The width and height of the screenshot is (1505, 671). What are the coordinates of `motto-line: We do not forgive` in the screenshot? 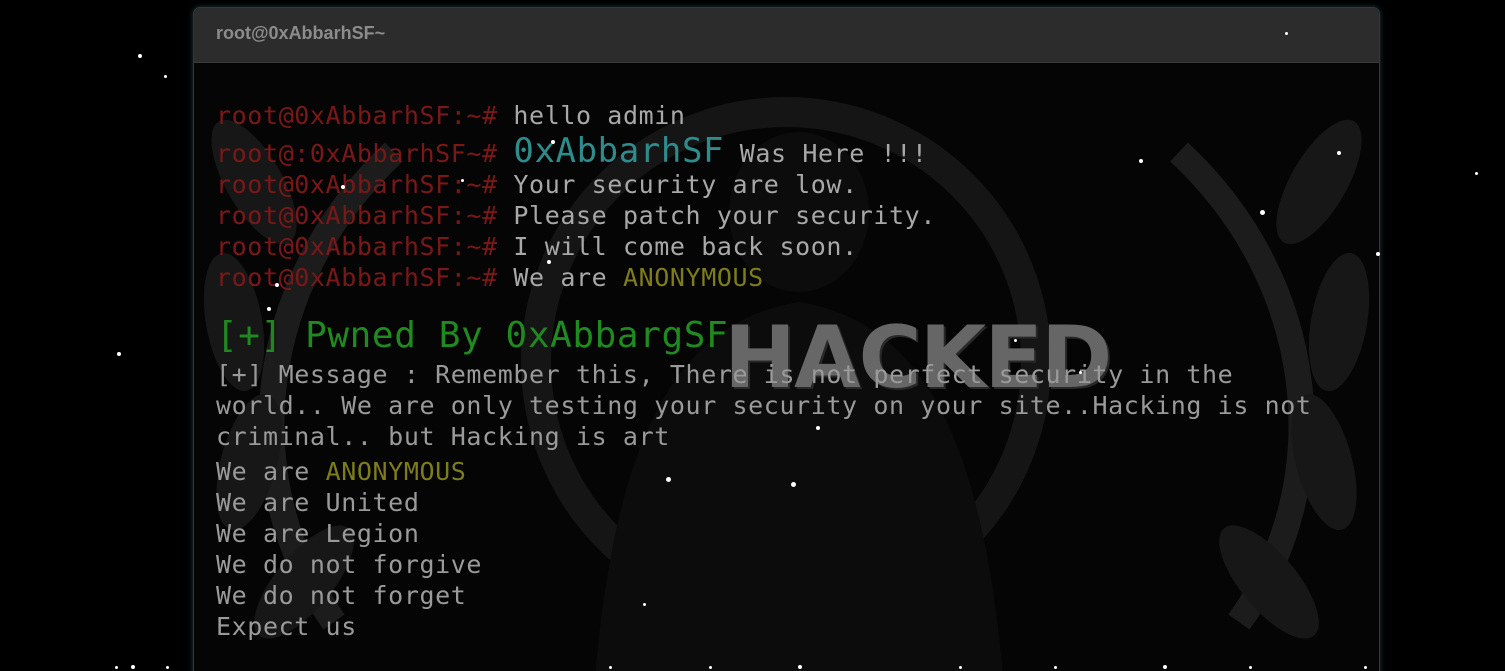 It's located at (349, 564).